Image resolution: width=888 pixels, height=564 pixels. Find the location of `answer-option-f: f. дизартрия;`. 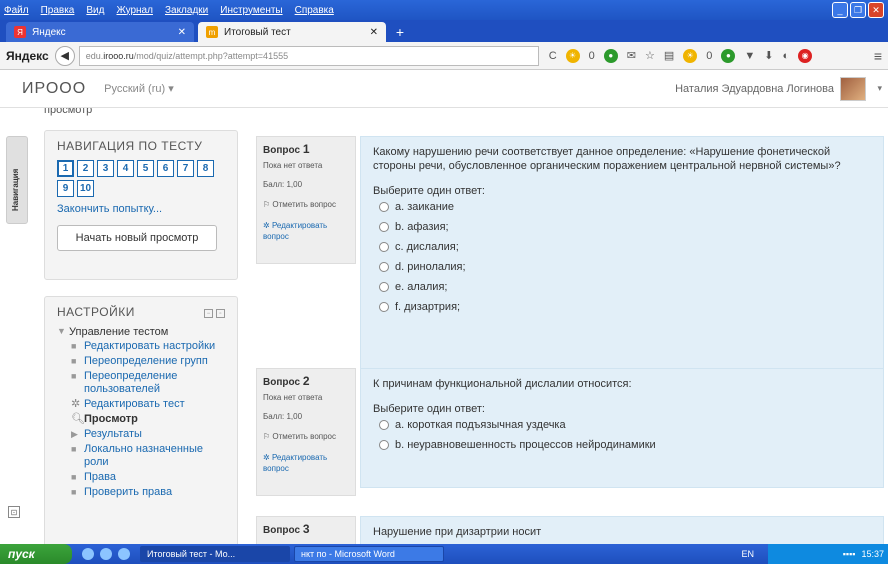

answer-option-f: f. дизартрия; is located at coordinates (622, 307).